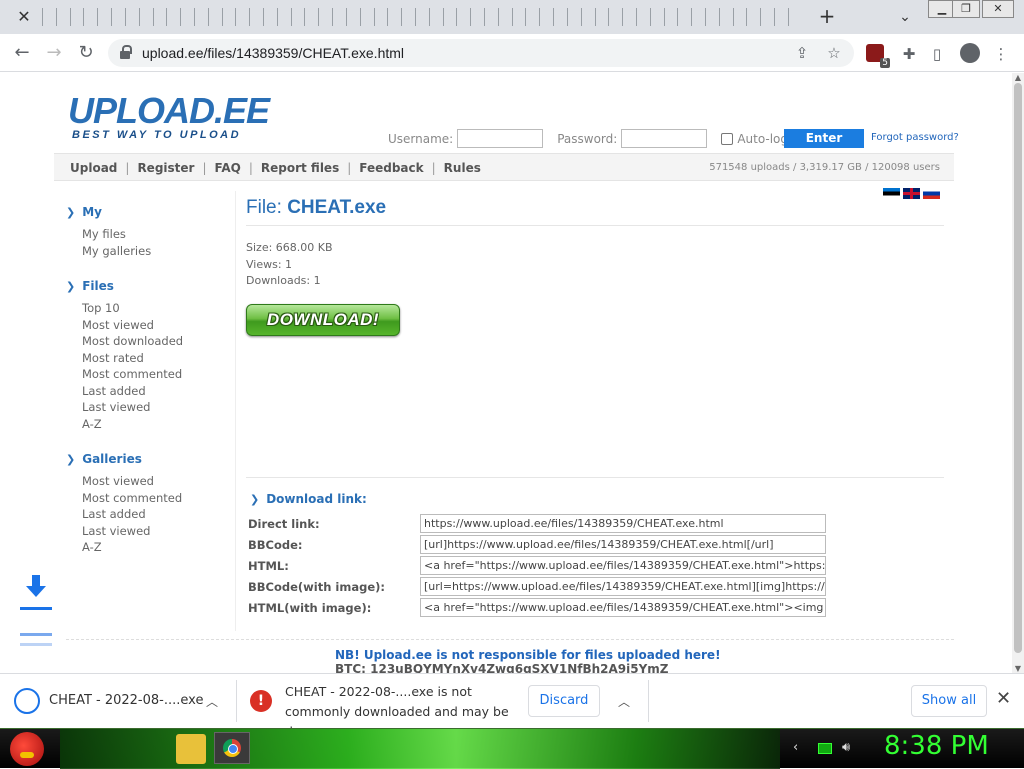  What do you see at coordinates (54, 53) in the screenshot?
I see `forward-icon: →` at bounding box center [54, 53].